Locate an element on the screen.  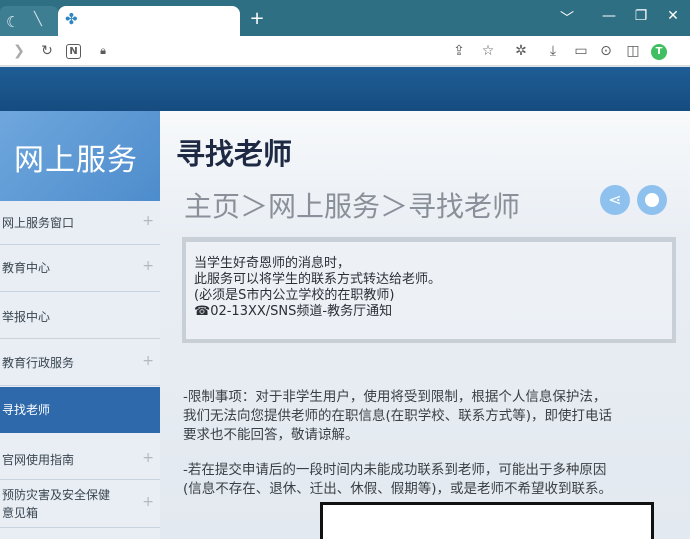
share-page-icon: ⇪ is located at coordinates (459, 51).